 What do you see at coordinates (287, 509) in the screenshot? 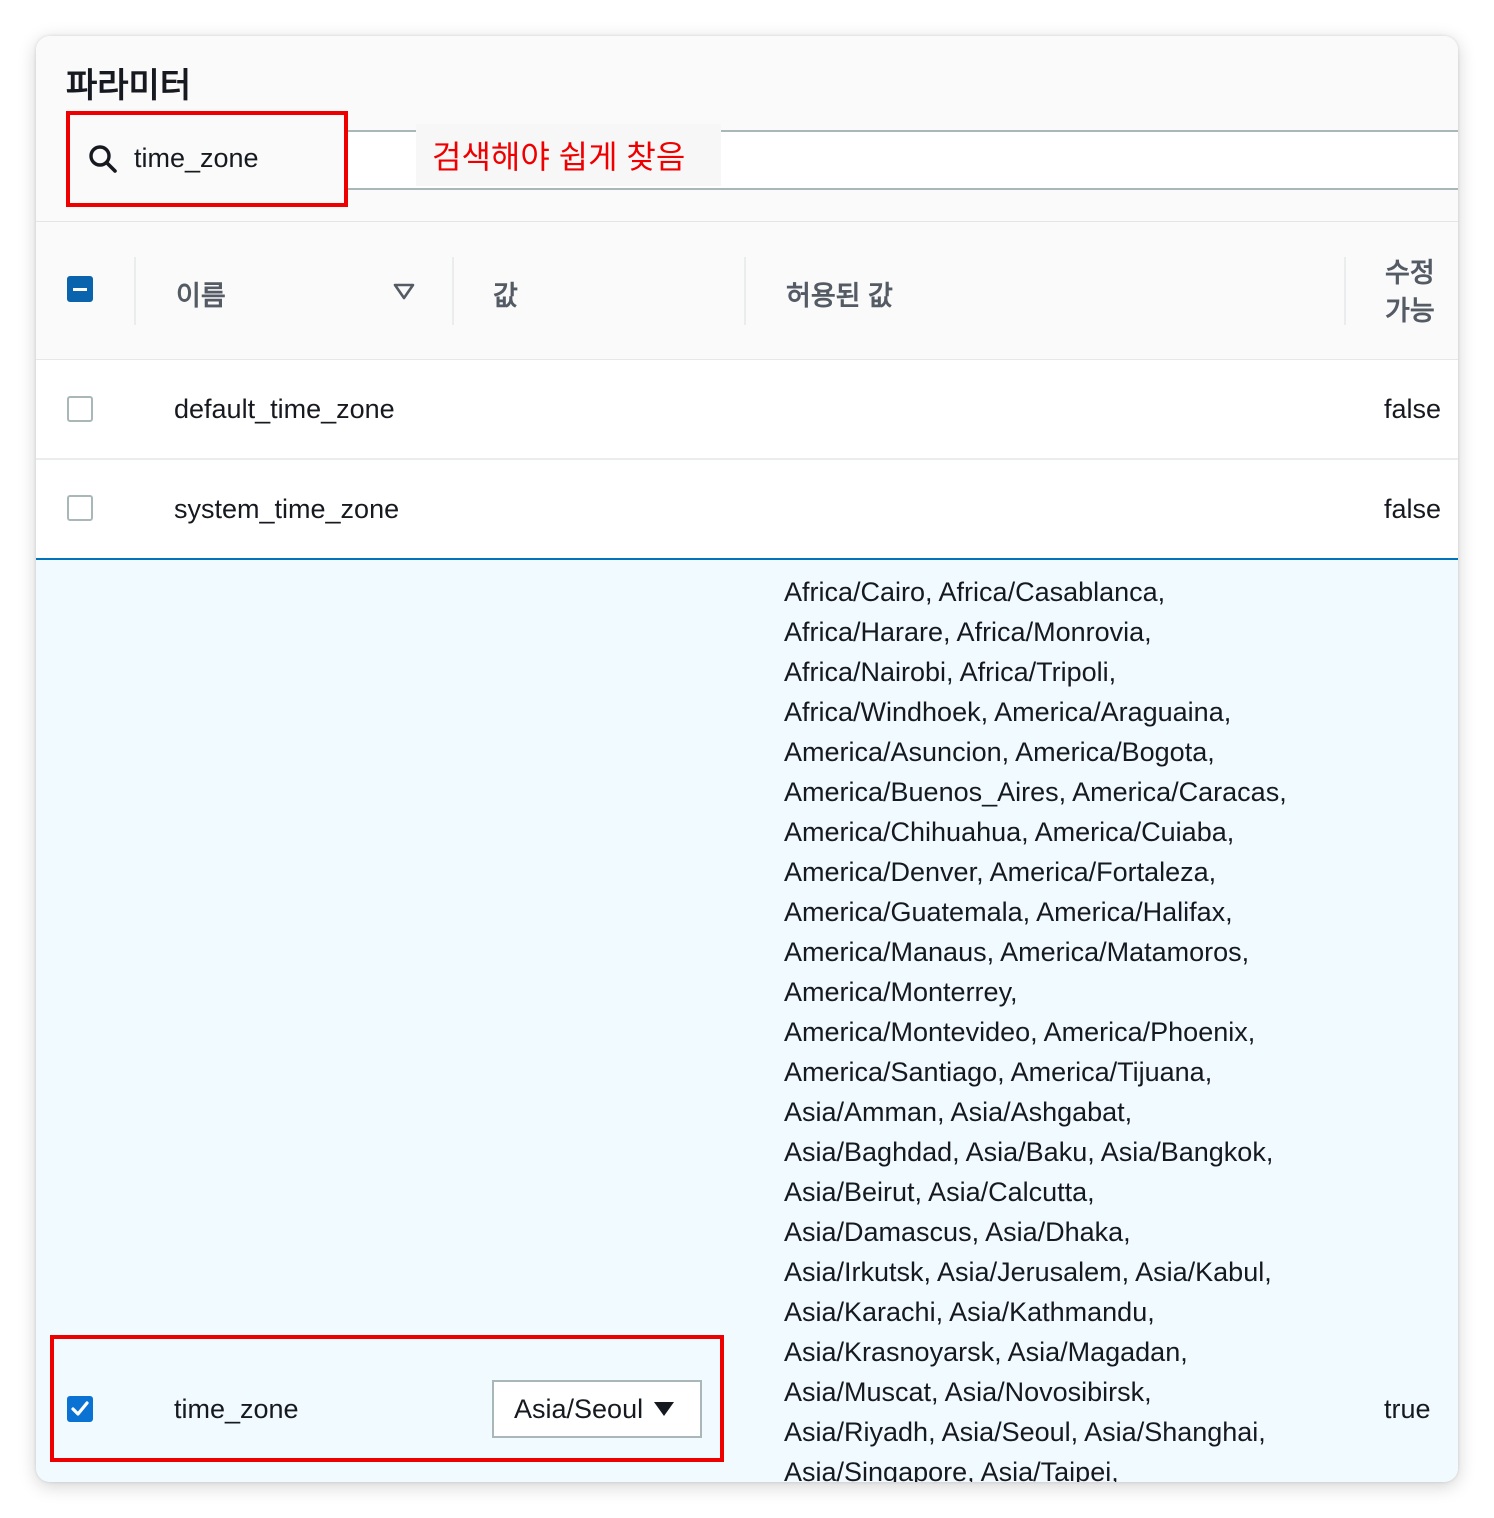
I see `parameter-name: system_time_zone` at bounding box center [287, 509].